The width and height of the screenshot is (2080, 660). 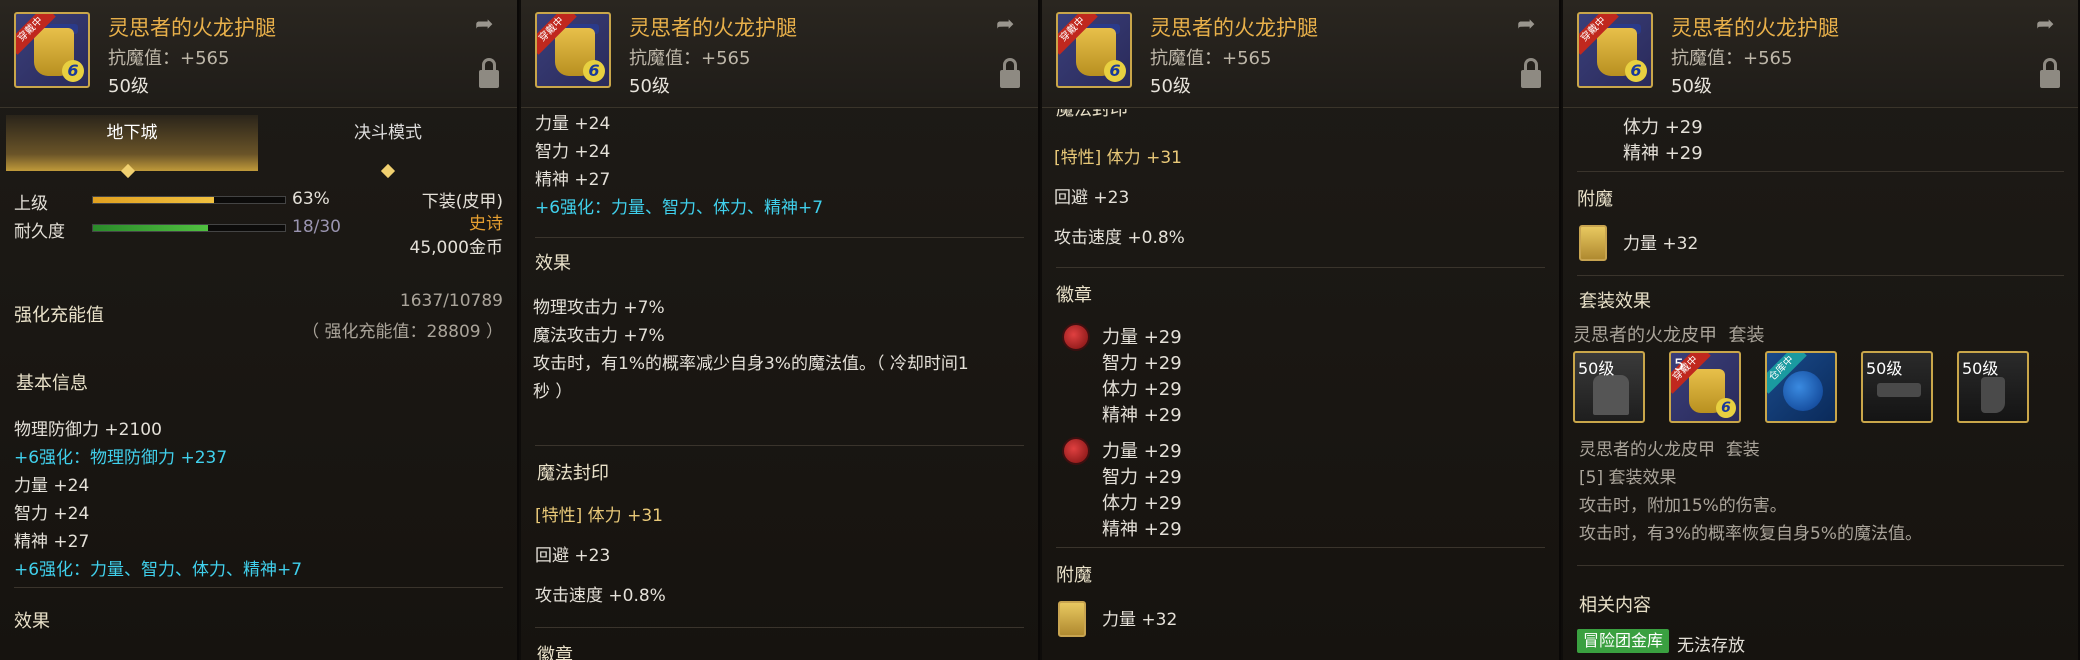 What do you see at coordinates (1993, 387) in the screenshot?
I see `set-slot-boots-icon: 50级` at bounding box center [1993, 387].